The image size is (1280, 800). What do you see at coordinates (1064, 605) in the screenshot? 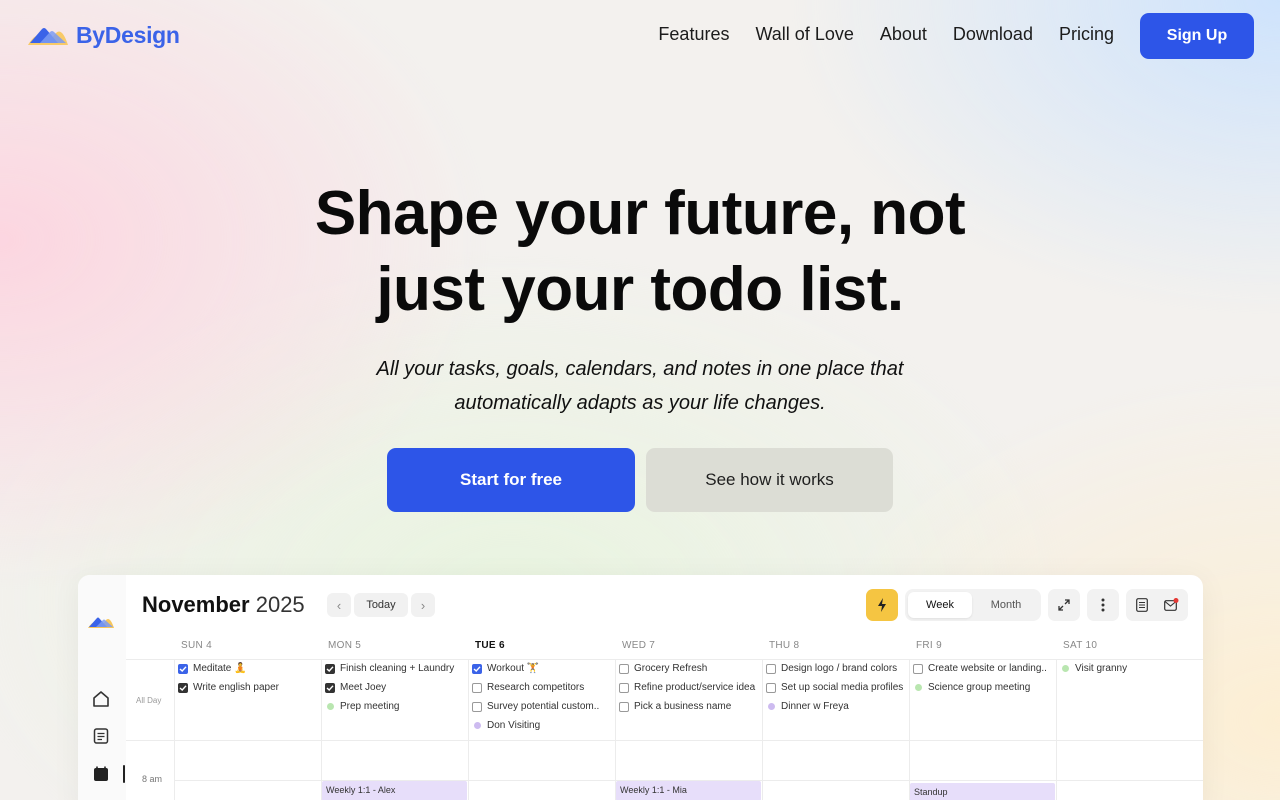
I see `expand-button` at bounding box center [1064, 605].